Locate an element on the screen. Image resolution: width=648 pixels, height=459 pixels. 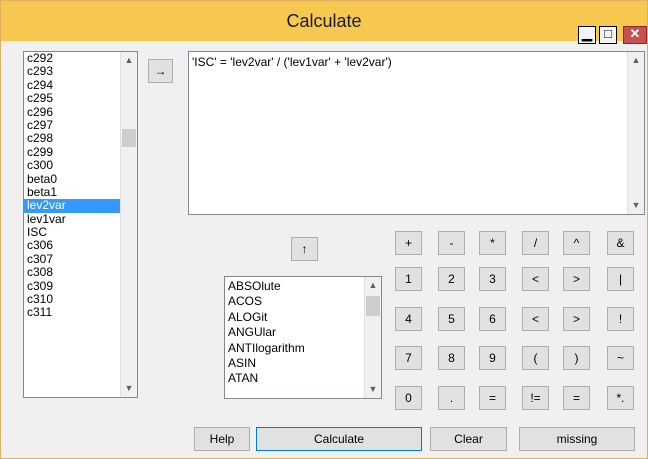
clear-button: Clear is located at coordinates (468, 439).